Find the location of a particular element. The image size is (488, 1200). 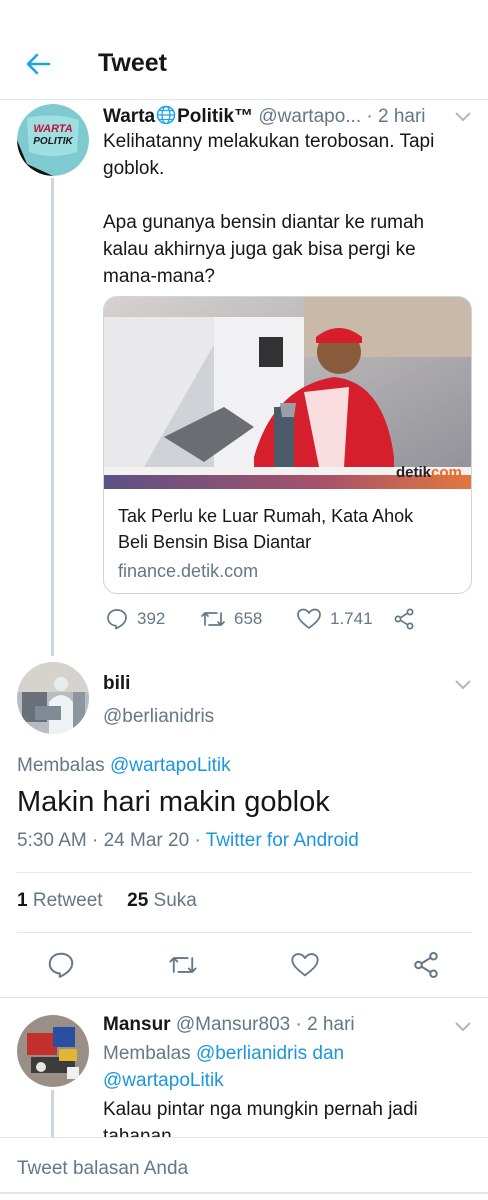

mention-link: @berlianidris is located at coordinates (251, 1053).